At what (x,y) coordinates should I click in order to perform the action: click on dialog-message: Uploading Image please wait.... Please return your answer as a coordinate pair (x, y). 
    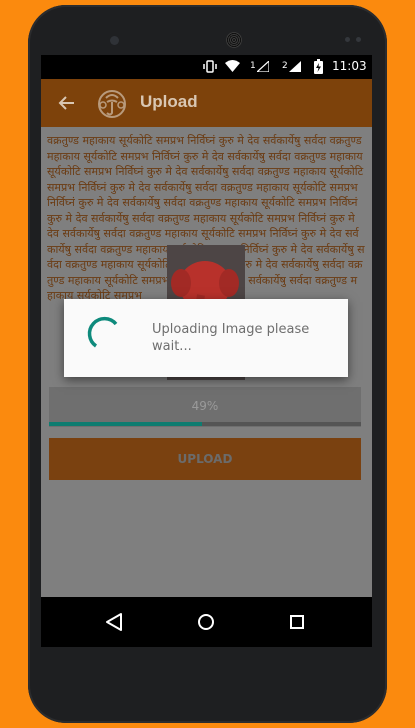
    Looking at the image, I should click on (231, 338).